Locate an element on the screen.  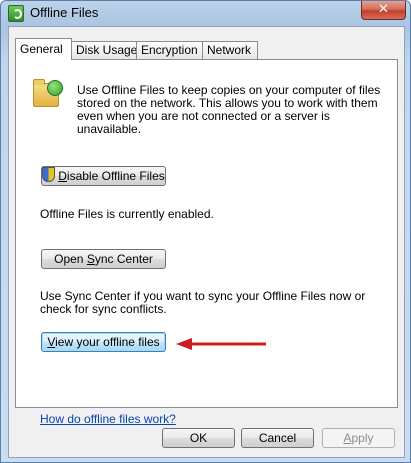
ok-button: OK is located at coordinates (198, 438).